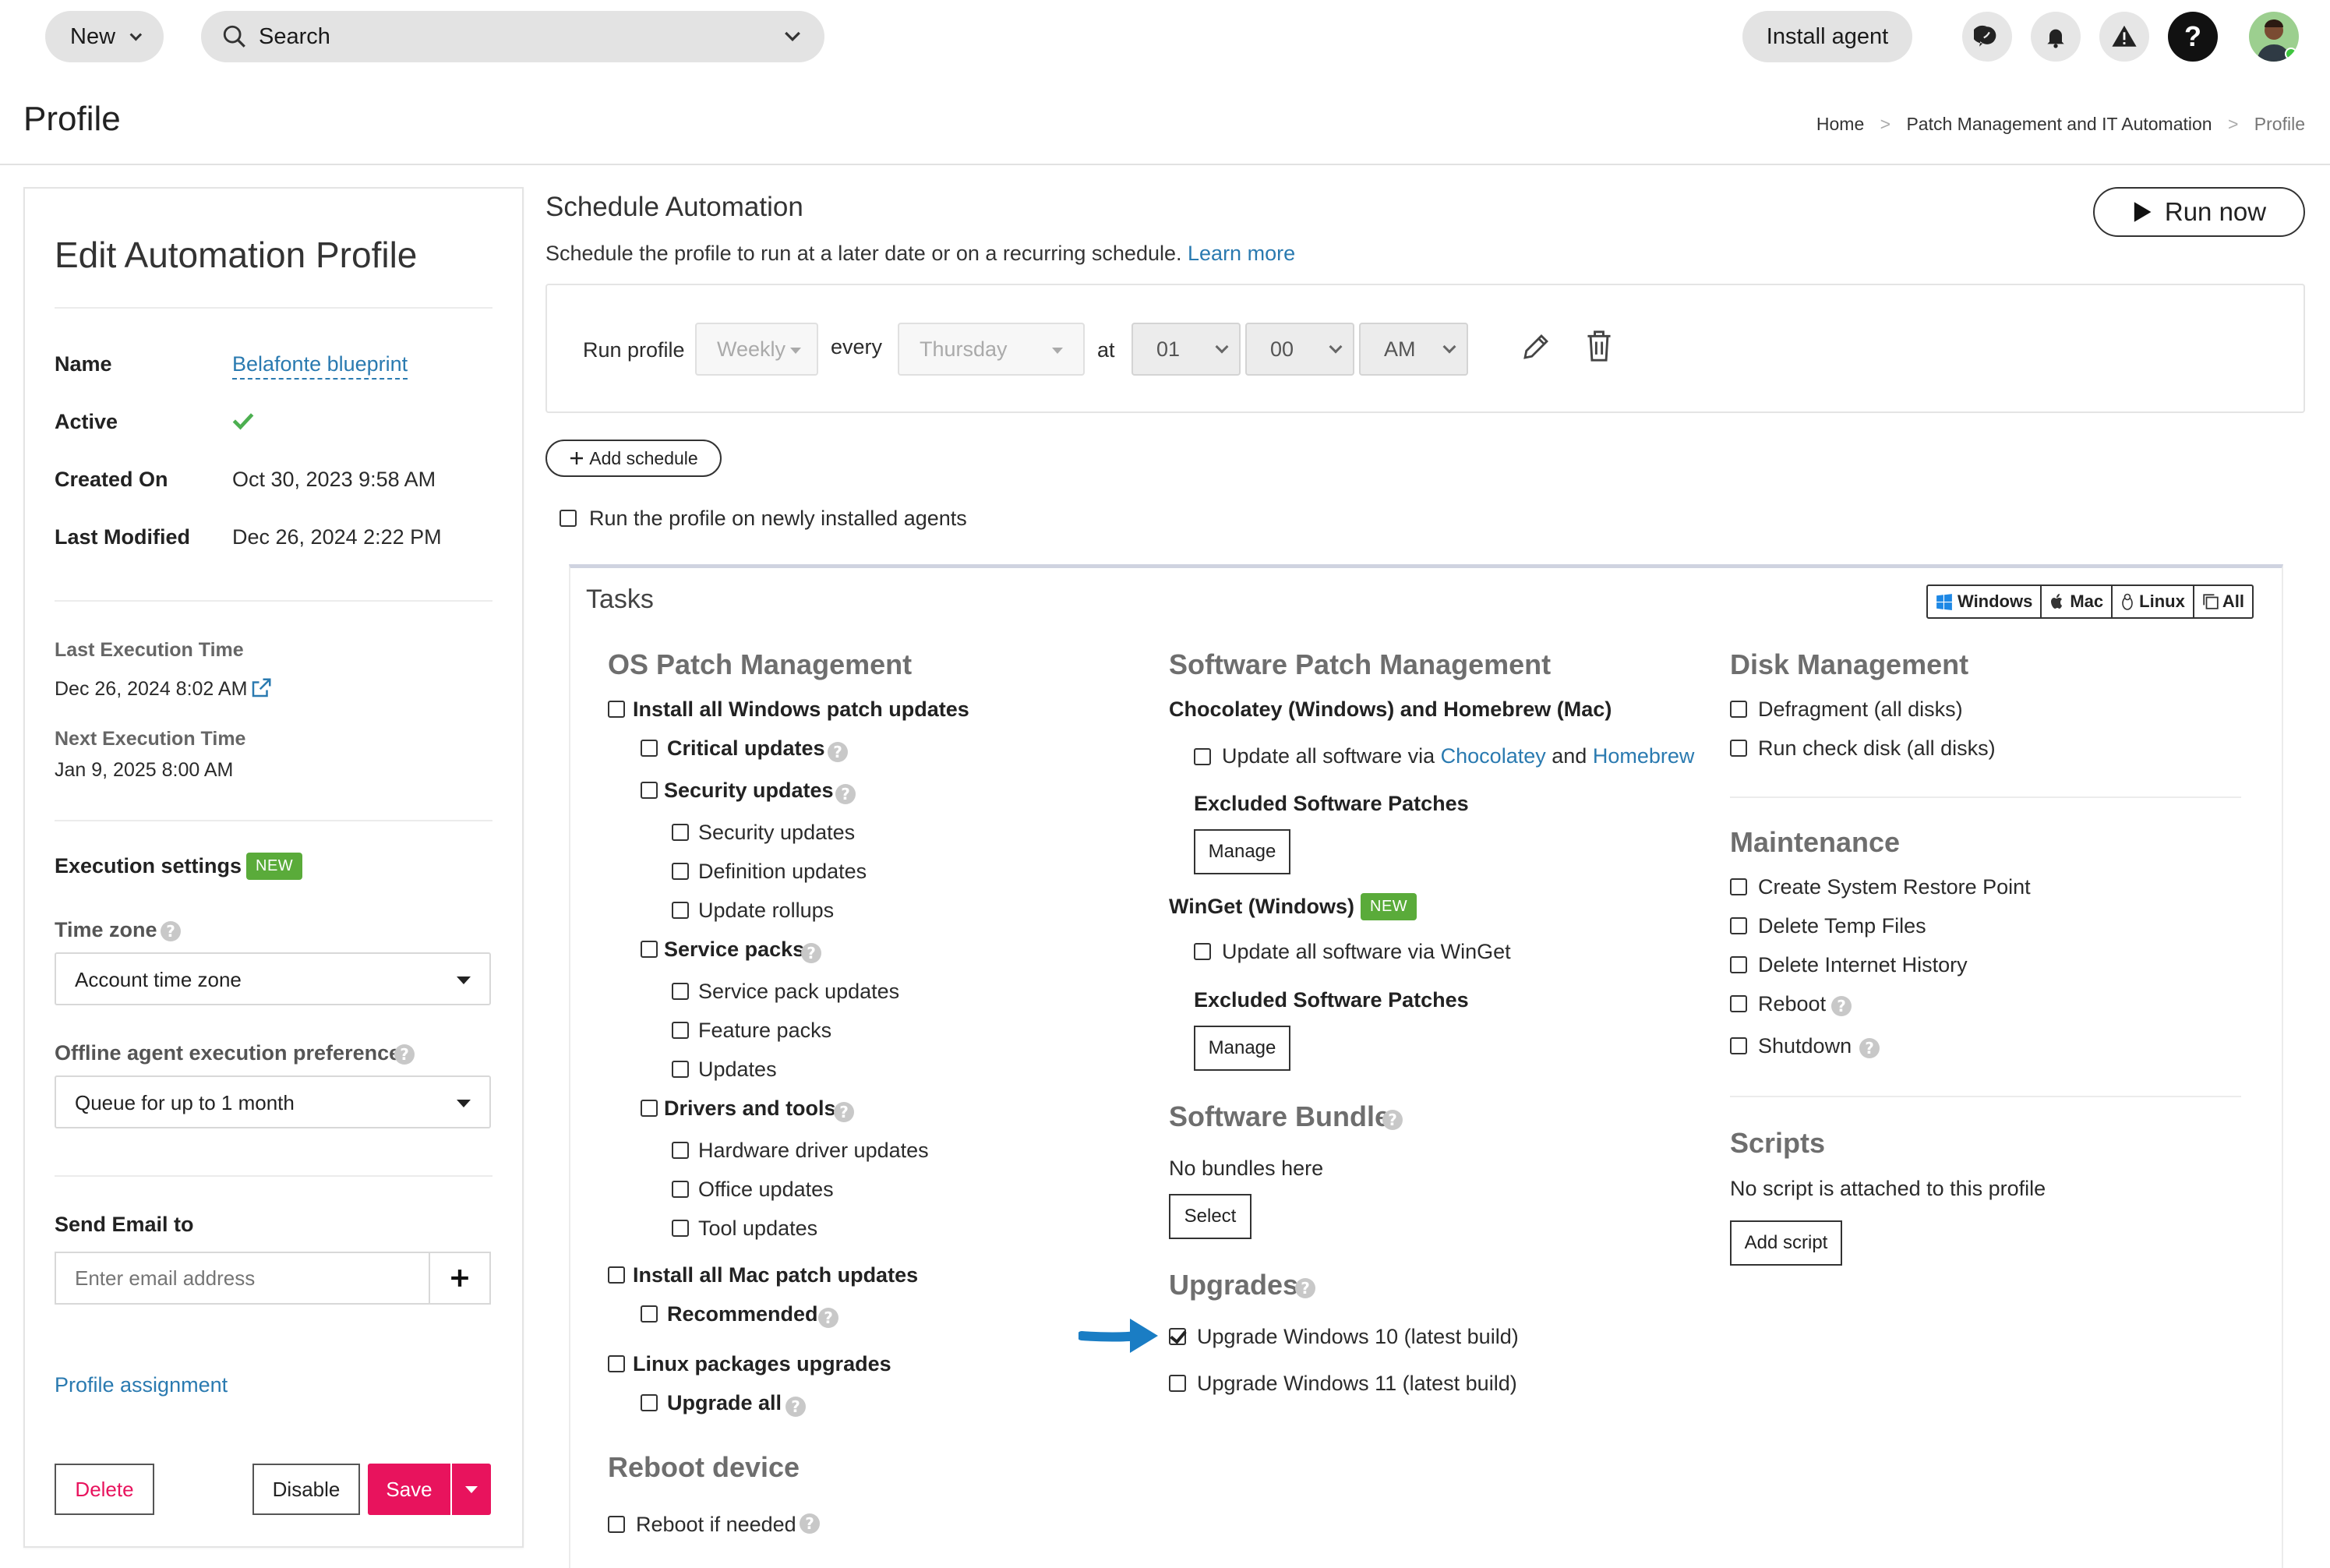 This screenshot has height=1568, width=2330. I want to click on new-button: New, so click(105, 36).